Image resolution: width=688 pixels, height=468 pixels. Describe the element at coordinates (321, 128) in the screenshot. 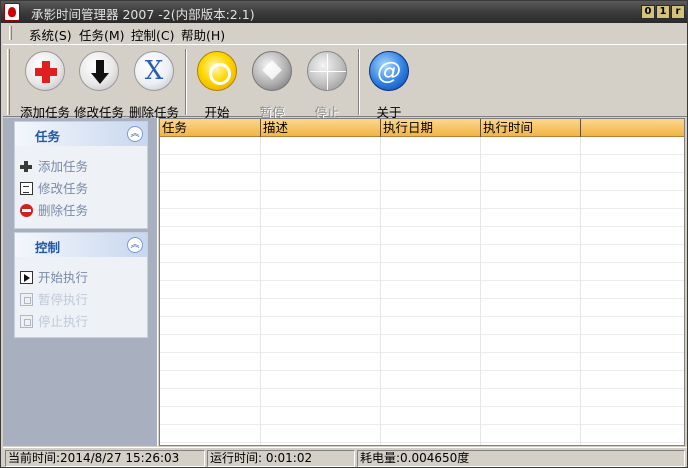

I see `column-header-description: 描述` at that location.